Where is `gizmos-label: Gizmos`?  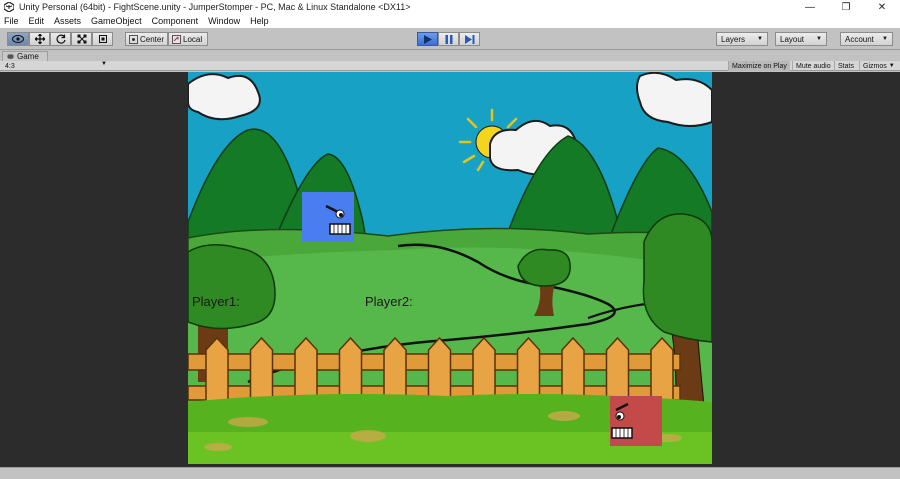 gizmos-label: Gizmos is located at coordinates (875, 66).